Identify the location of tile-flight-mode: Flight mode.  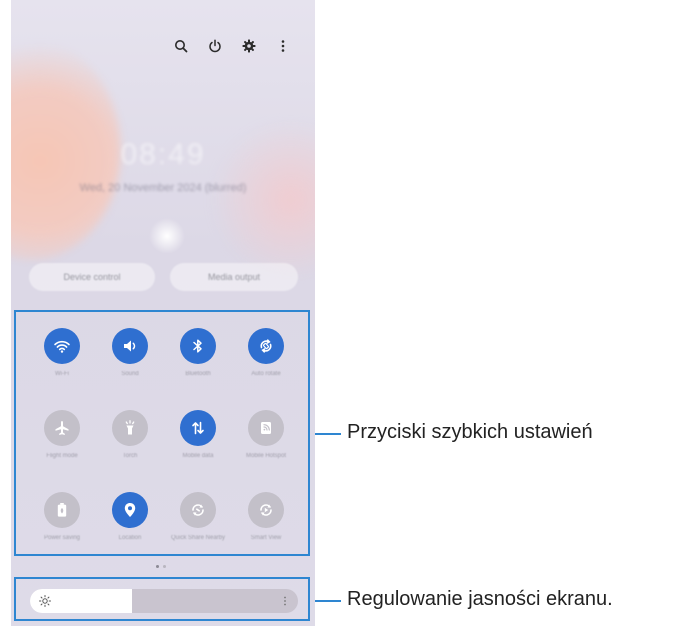
(62, 445).